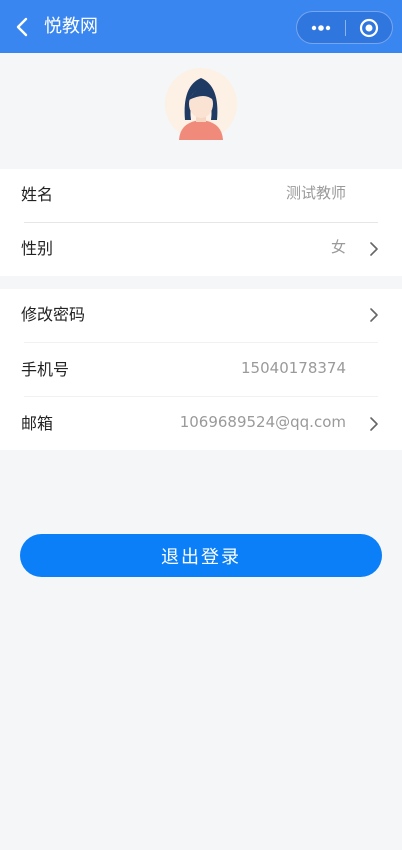 Image resolution: width=402 pixels, height=850 pixels. What do you see at coordinates (37, 194) in the screenshot?
I see `name-label: 姓名` at bounding box center [37, 194].